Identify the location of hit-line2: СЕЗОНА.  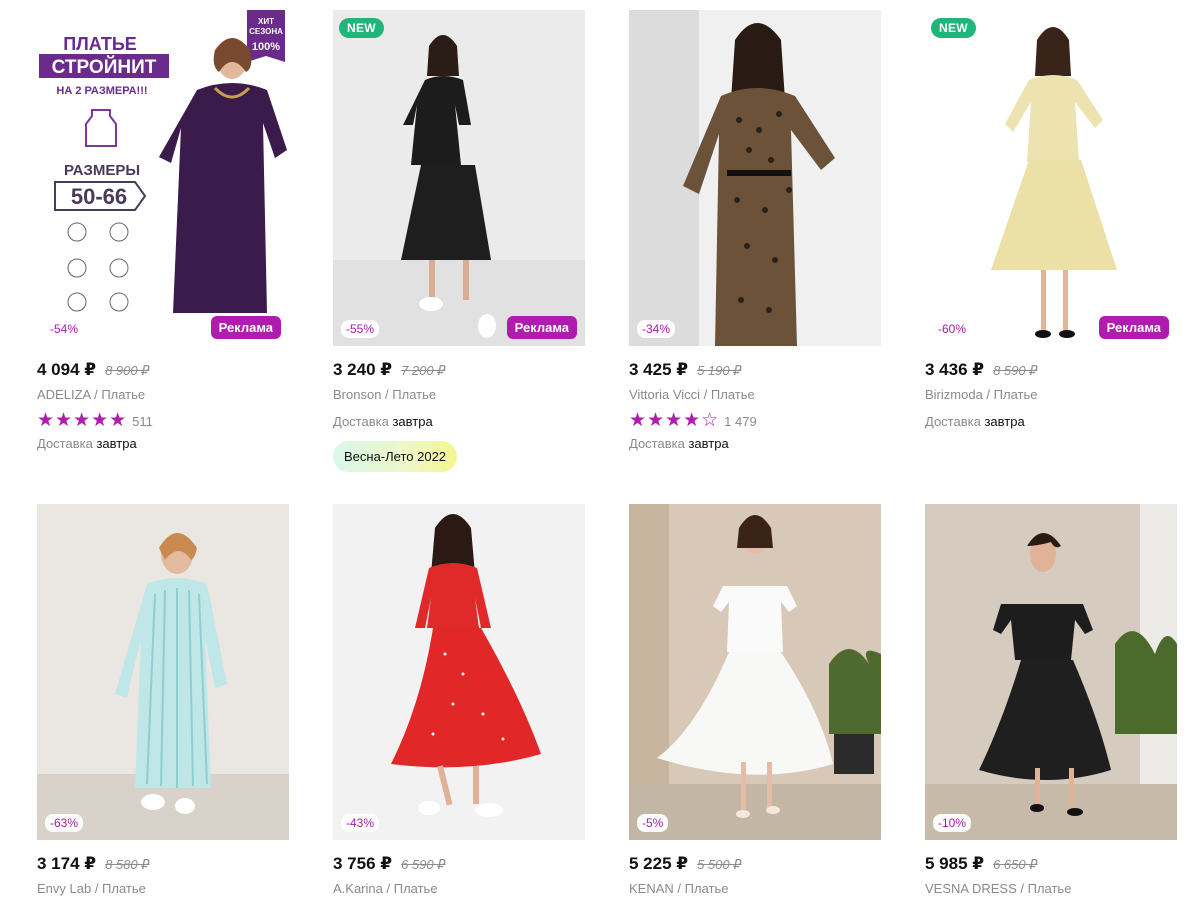
(266, 31).